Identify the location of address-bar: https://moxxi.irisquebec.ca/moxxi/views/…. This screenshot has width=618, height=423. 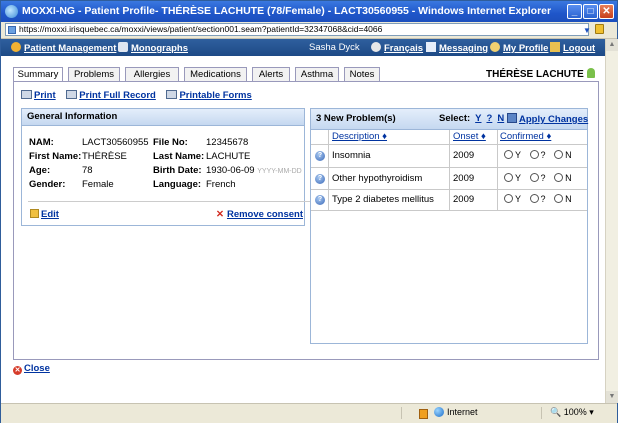
(309, 30).